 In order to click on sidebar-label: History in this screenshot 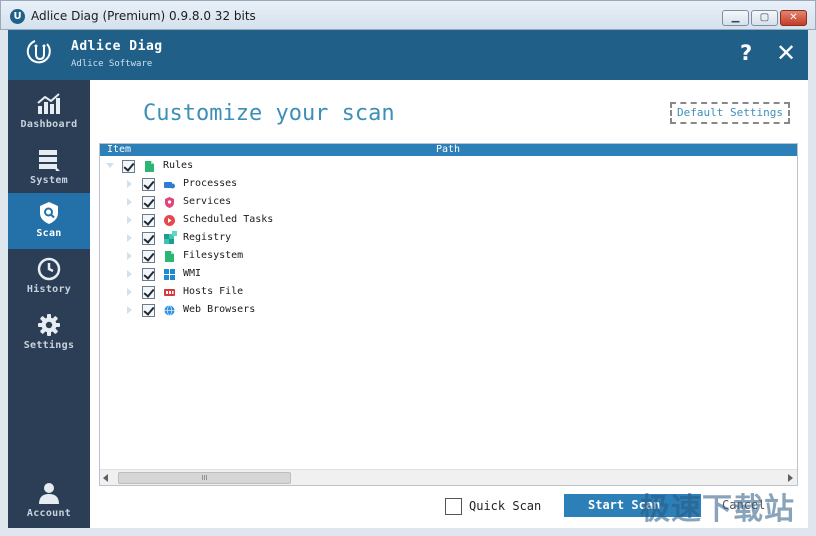, I will do `click(49, 289)`.